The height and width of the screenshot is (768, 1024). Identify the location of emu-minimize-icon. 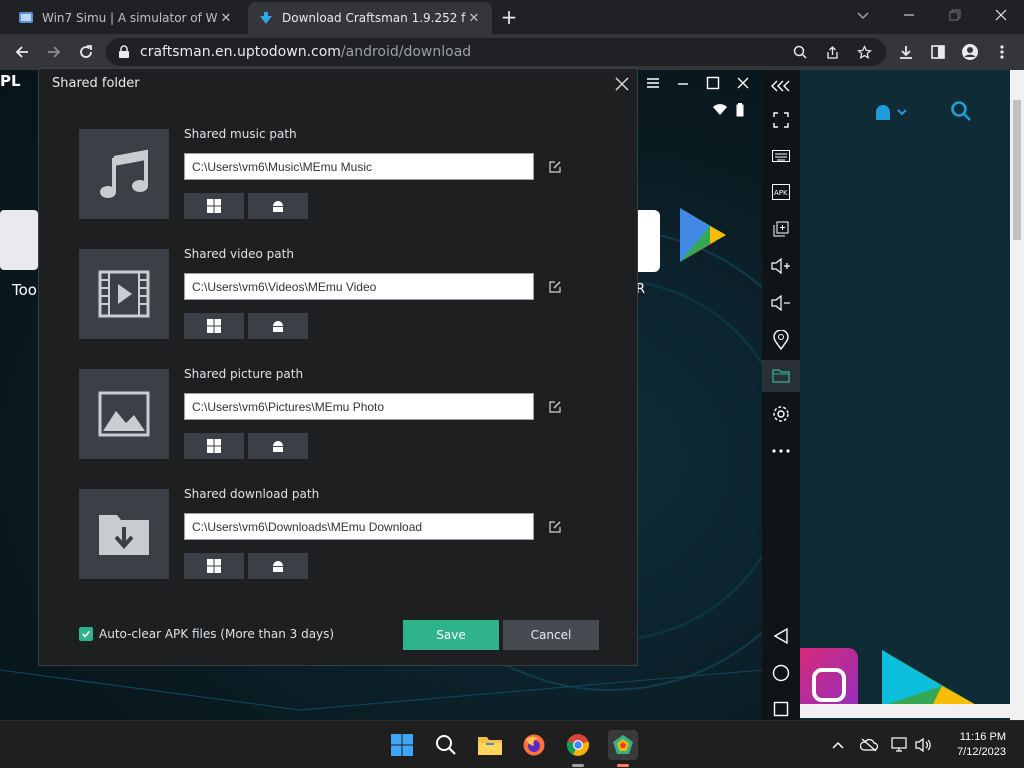
(683, 86).